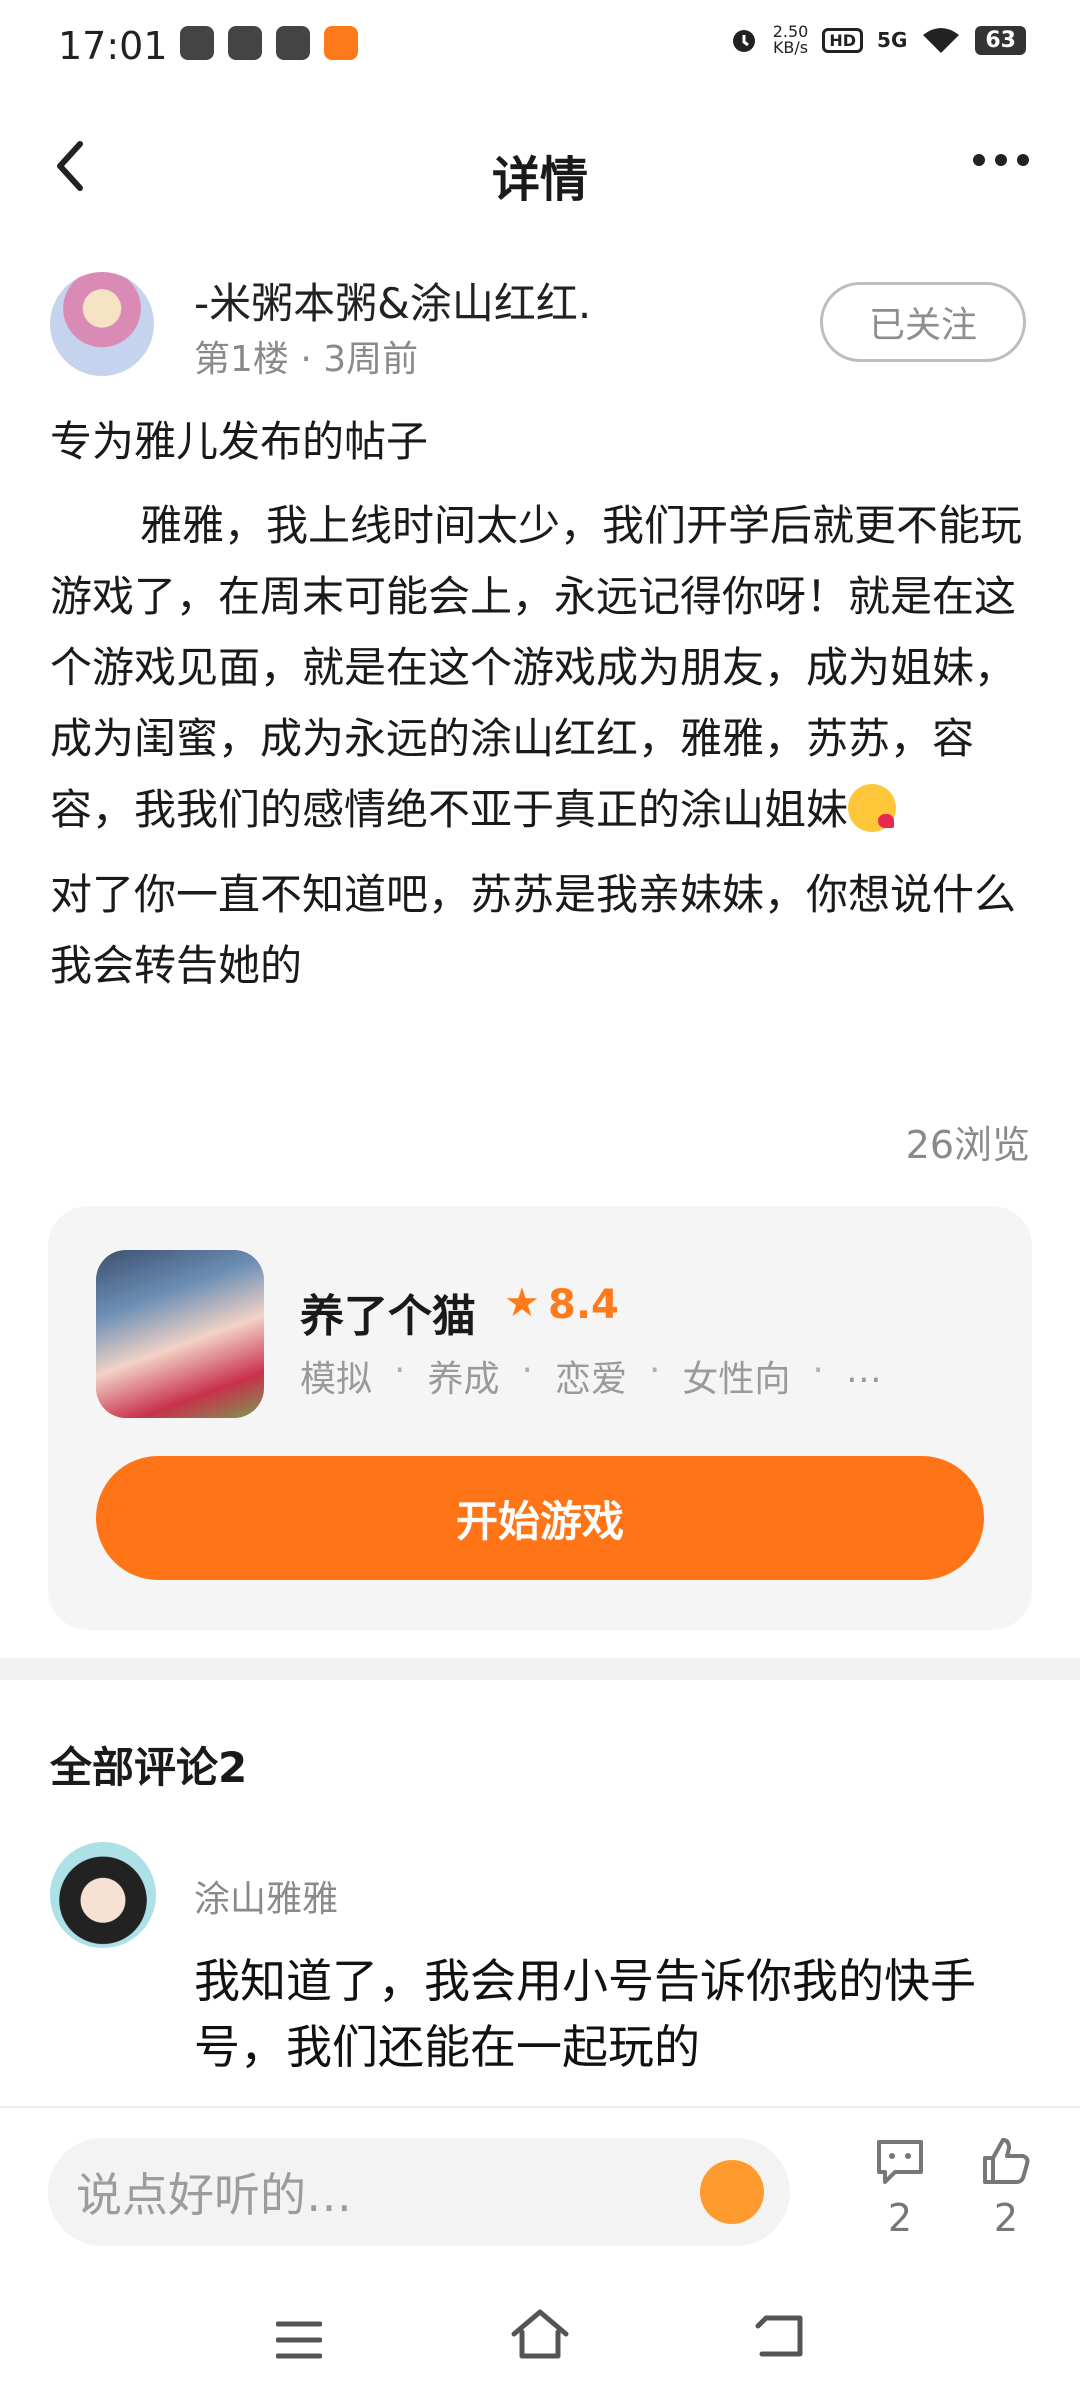 This screenshot has height=2406, width=1080. Describe the element at coordinates (102, 324) in the screenshot. I see `author-avatar` at that location.